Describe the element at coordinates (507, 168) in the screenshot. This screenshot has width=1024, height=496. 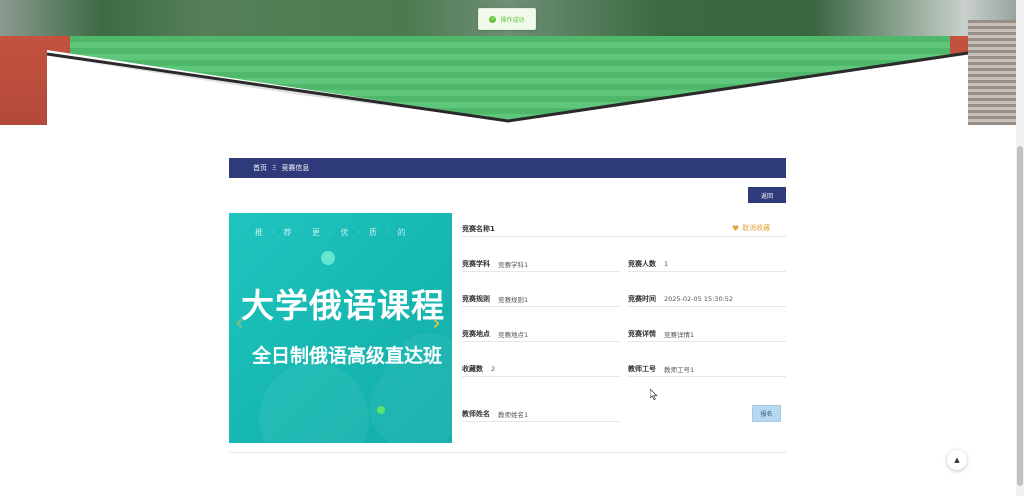
I see `breadcrumb: 首页 Ξ 竞赛信息` at that location.